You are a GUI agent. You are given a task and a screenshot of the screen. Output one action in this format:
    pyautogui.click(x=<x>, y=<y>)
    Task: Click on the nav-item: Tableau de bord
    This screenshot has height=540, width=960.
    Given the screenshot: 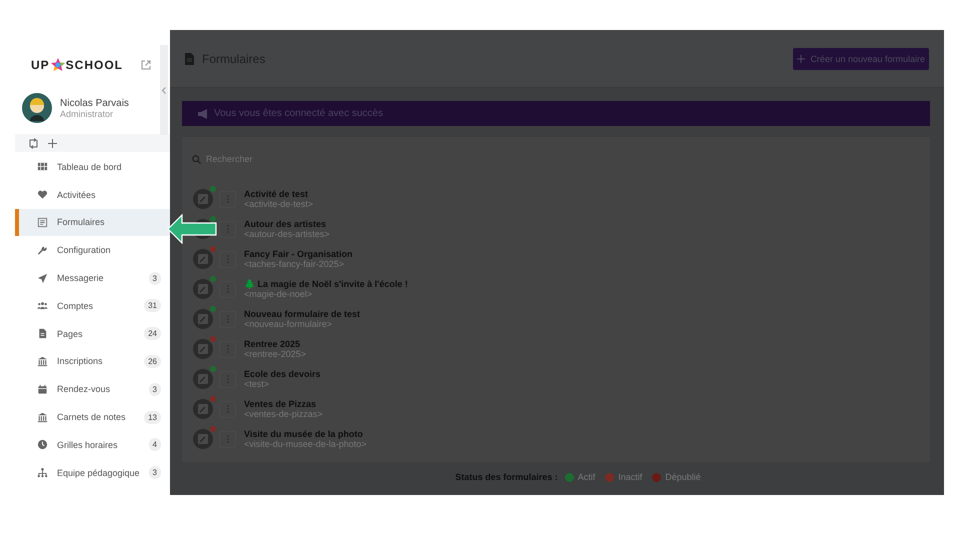 What is the action you would take?
    pyautogui.click(x=92, y=167)
    